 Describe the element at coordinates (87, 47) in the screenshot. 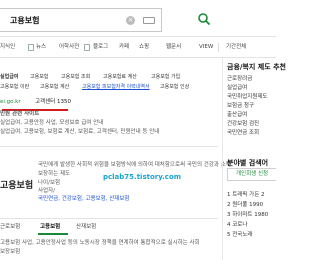

I see `blog-icon` at that location.